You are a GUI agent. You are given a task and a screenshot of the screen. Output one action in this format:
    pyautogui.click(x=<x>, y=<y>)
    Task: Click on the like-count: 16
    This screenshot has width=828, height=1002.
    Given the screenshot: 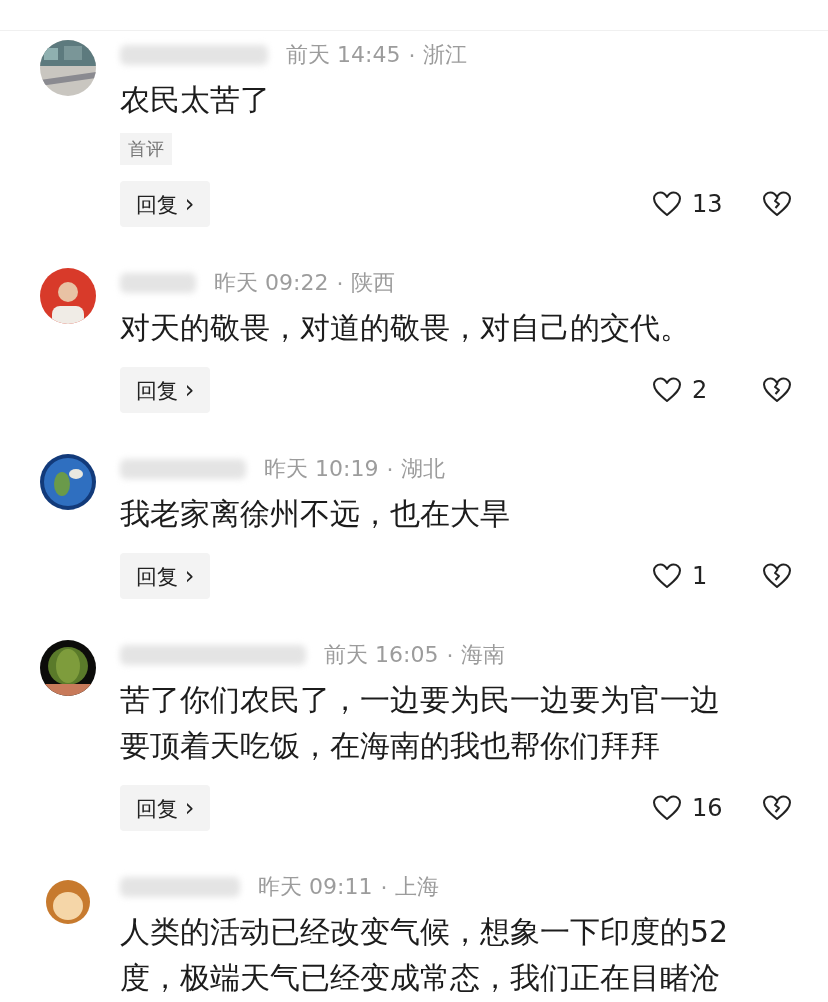 What is the action you would take?
    pyautogui.click(x=708, y=808)
    